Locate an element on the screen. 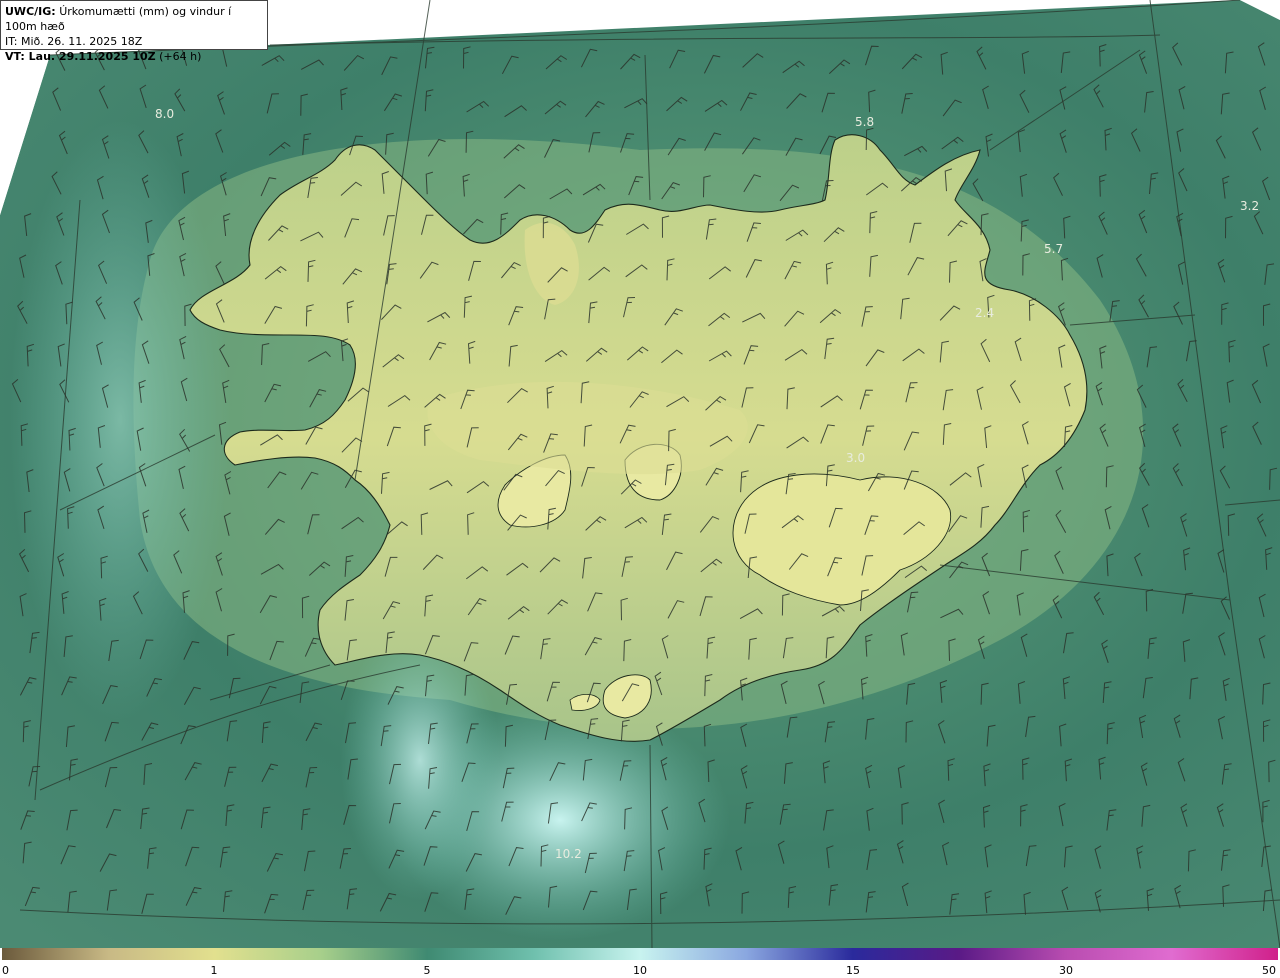 The image size is (1280, 978). colorbar-tick-15: 15 is located at coordinates (853, 970).